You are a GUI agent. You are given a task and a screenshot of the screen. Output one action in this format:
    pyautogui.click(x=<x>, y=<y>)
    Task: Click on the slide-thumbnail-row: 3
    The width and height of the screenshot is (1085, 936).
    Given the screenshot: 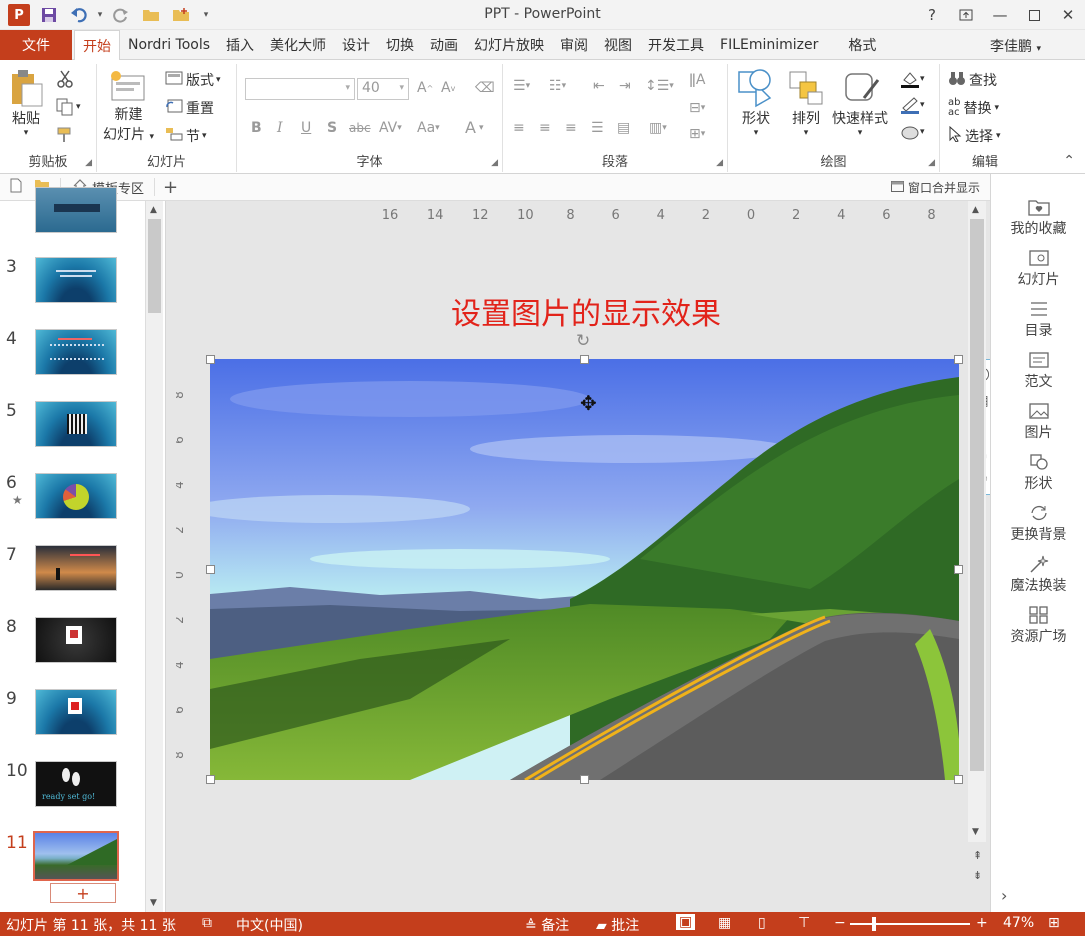 What is the action you would take?
    pyautogui.click(x=72, y=282)
    